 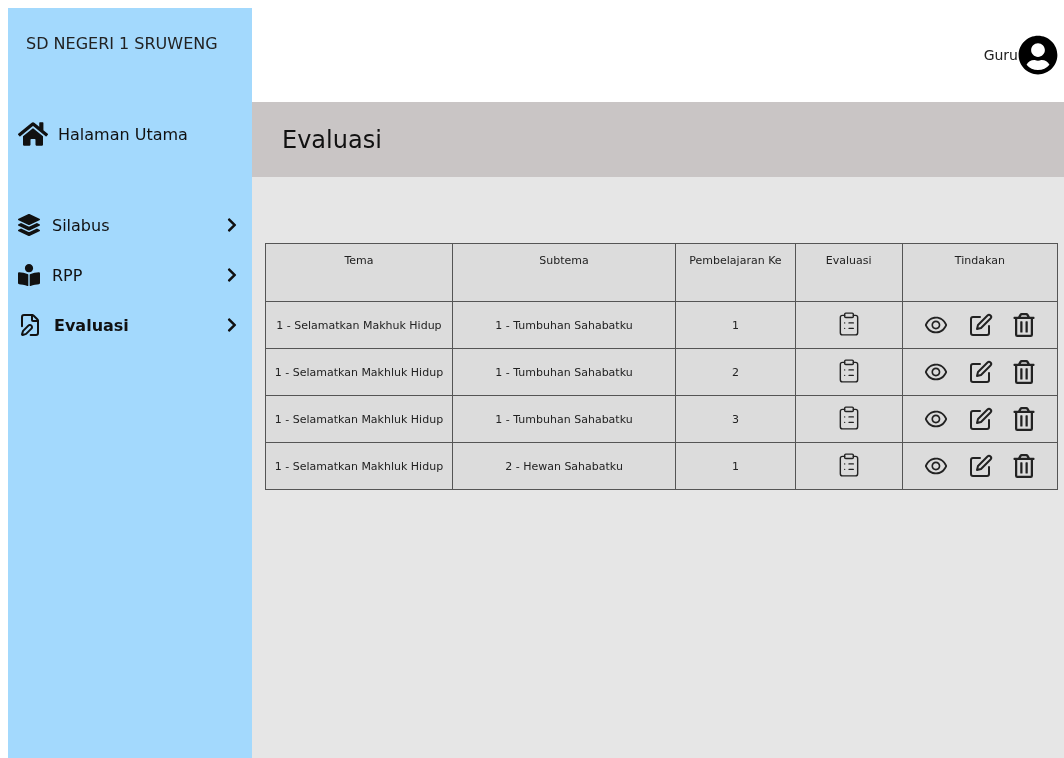 I want to click on user-name: Guru, so click(x=1000, y=55).